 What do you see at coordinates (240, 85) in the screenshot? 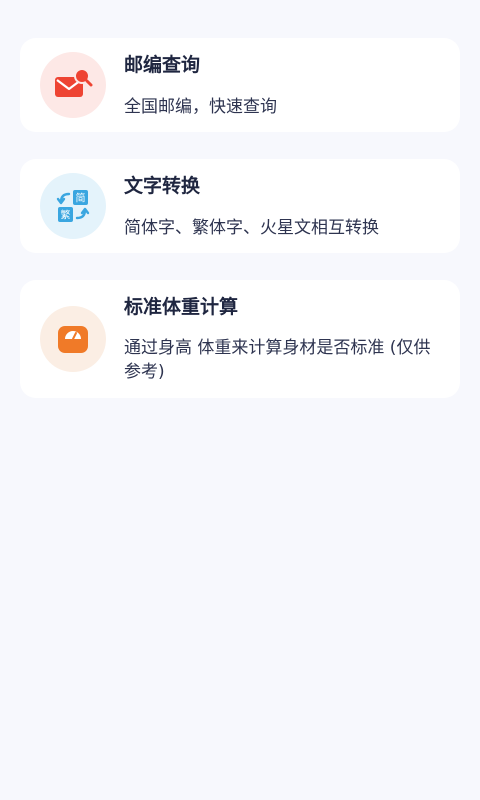
I see `postal-code-card: 邮编查询 全国邮编，快速查询` at bounding box center [240, 85].